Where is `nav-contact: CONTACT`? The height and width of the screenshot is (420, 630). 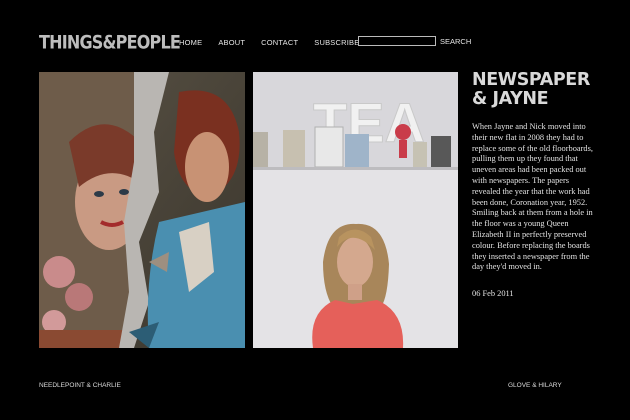
nav-contact: CONTACT is located at coordinates (279, 42).